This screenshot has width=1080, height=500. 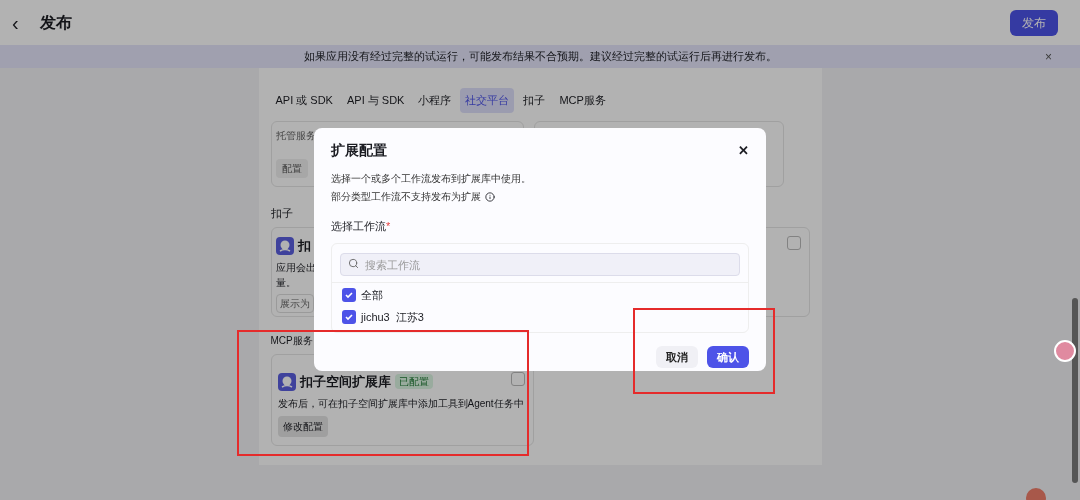 I want to click on card-description: 量。, so click(x=285, y=282).